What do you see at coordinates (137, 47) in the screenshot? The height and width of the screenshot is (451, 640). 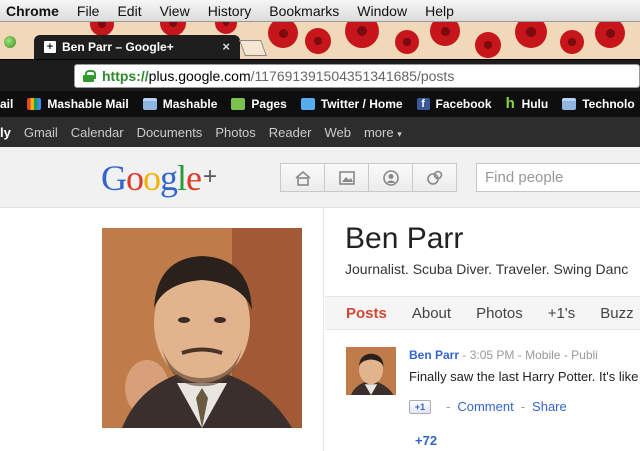 I see `tab-ben-parr: + Ben Parr – Google+ ×` at bounding box center [137, 47].